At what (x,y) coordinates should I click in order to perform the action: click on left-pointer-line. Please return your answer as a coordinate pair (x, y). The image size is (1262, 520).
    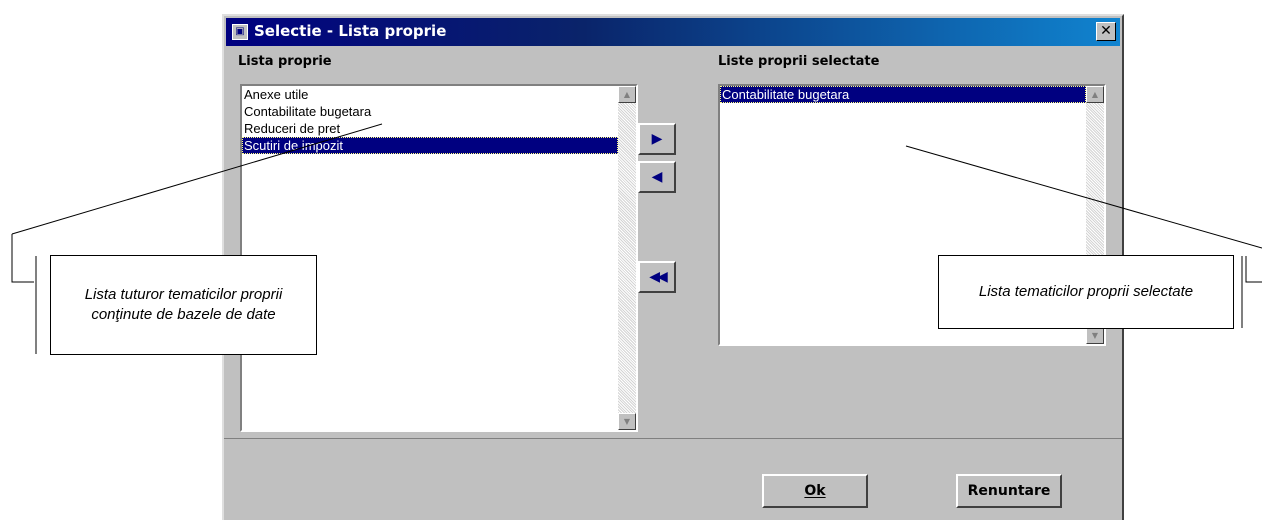
    Looking at the image, I should click on (197, 179).